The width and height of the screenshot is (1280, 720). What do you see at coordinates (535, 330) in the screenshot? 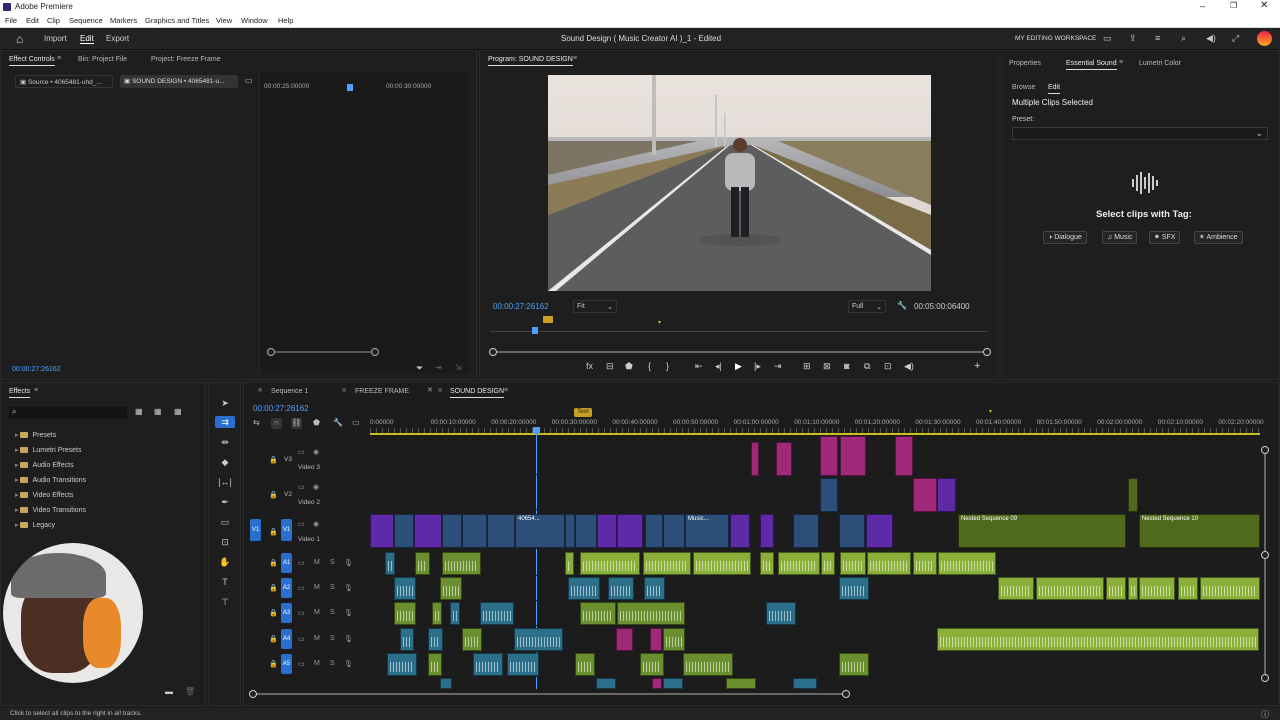
I see `program-playhead` at bounding box center [535, 330].